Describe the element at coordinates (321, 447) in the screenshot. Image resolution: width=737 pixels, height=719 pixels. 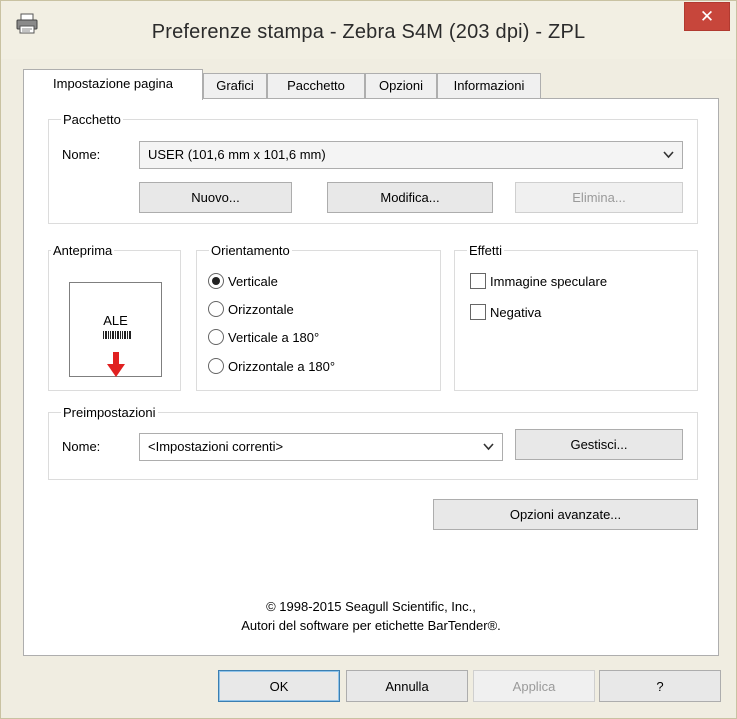
I see `preset-name-select: <Impostazioni correnti>` at that location.